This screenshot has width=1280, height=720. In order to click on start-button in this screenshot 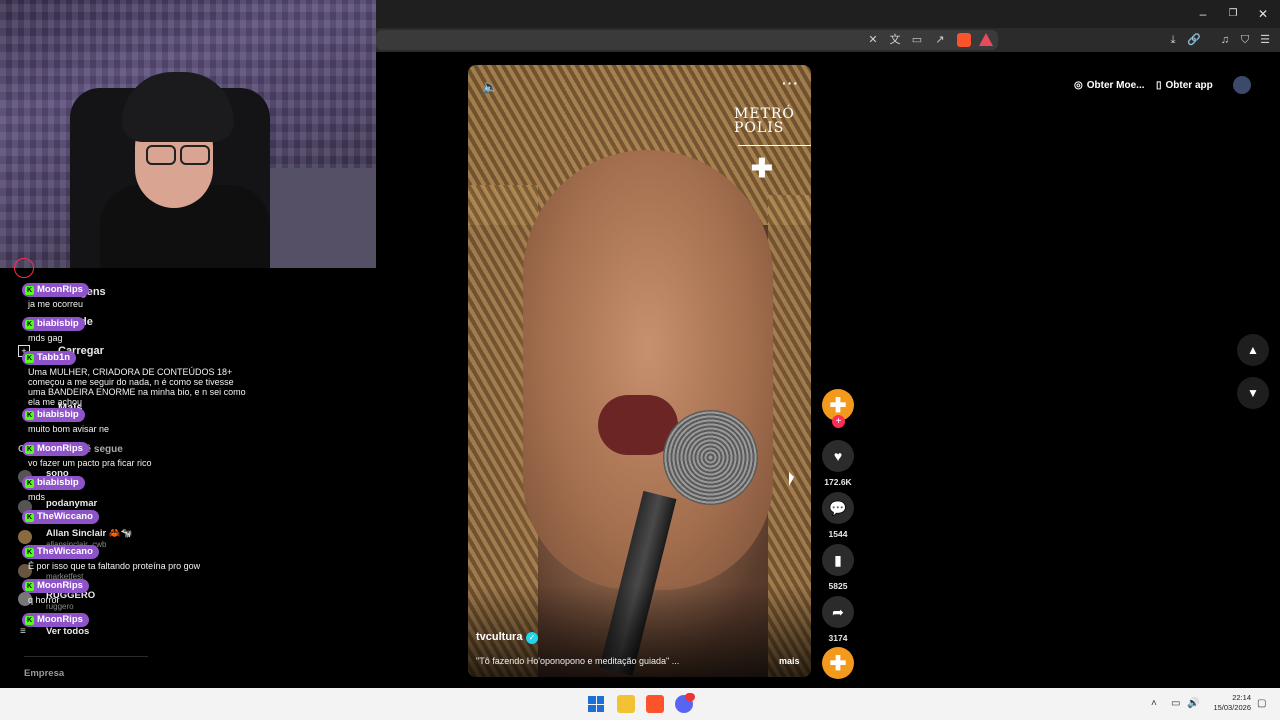, I will do `click(596, 704)`.